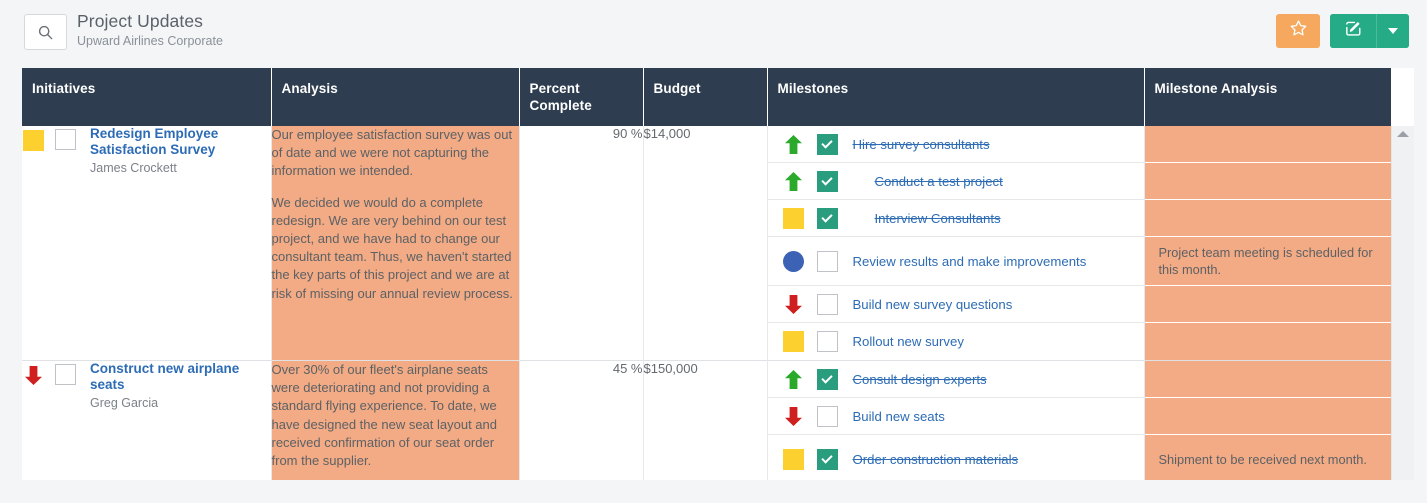 Image resolution: width=1427 pixels, height=503 pixels. Describe the element at coordinates (147, 97) in the screenshot. I see `column-header-initiatives: Initiatives` at that location.